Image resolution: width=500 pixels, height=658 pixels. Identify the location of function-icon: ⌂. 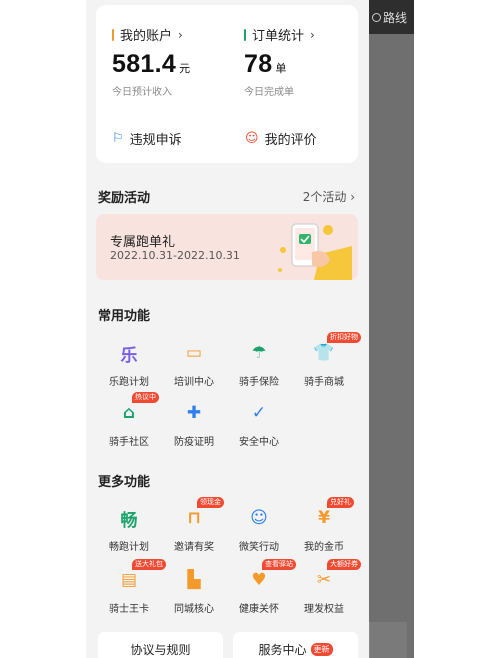
(129, 413).